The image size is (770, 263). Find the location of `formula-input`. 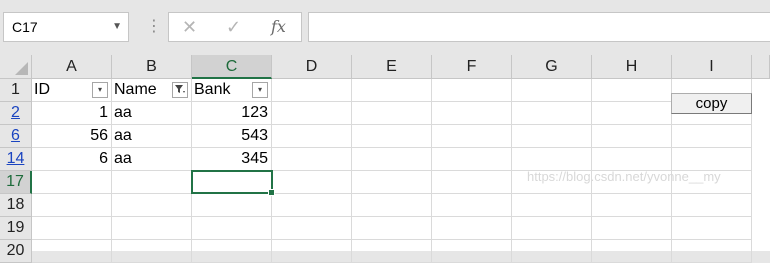

formula-input is located at coordinates (539, 27).